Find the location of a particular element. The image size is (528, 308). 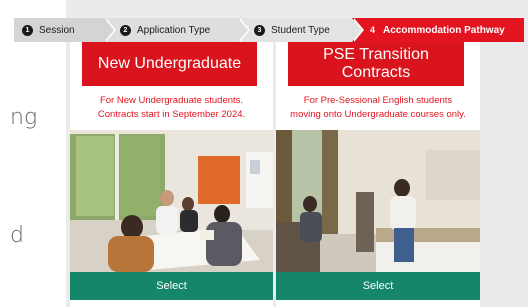

step-application-type: 2 Application Type is located at coordinates (177, 30).